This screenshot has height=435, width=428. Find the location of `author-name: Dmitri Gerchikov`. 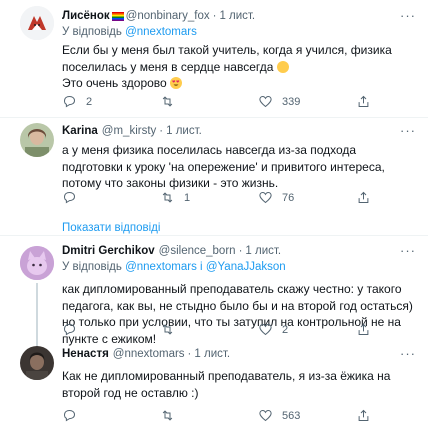

author-name: Dmitri Gerchikov is located at coordinates (108, 251).